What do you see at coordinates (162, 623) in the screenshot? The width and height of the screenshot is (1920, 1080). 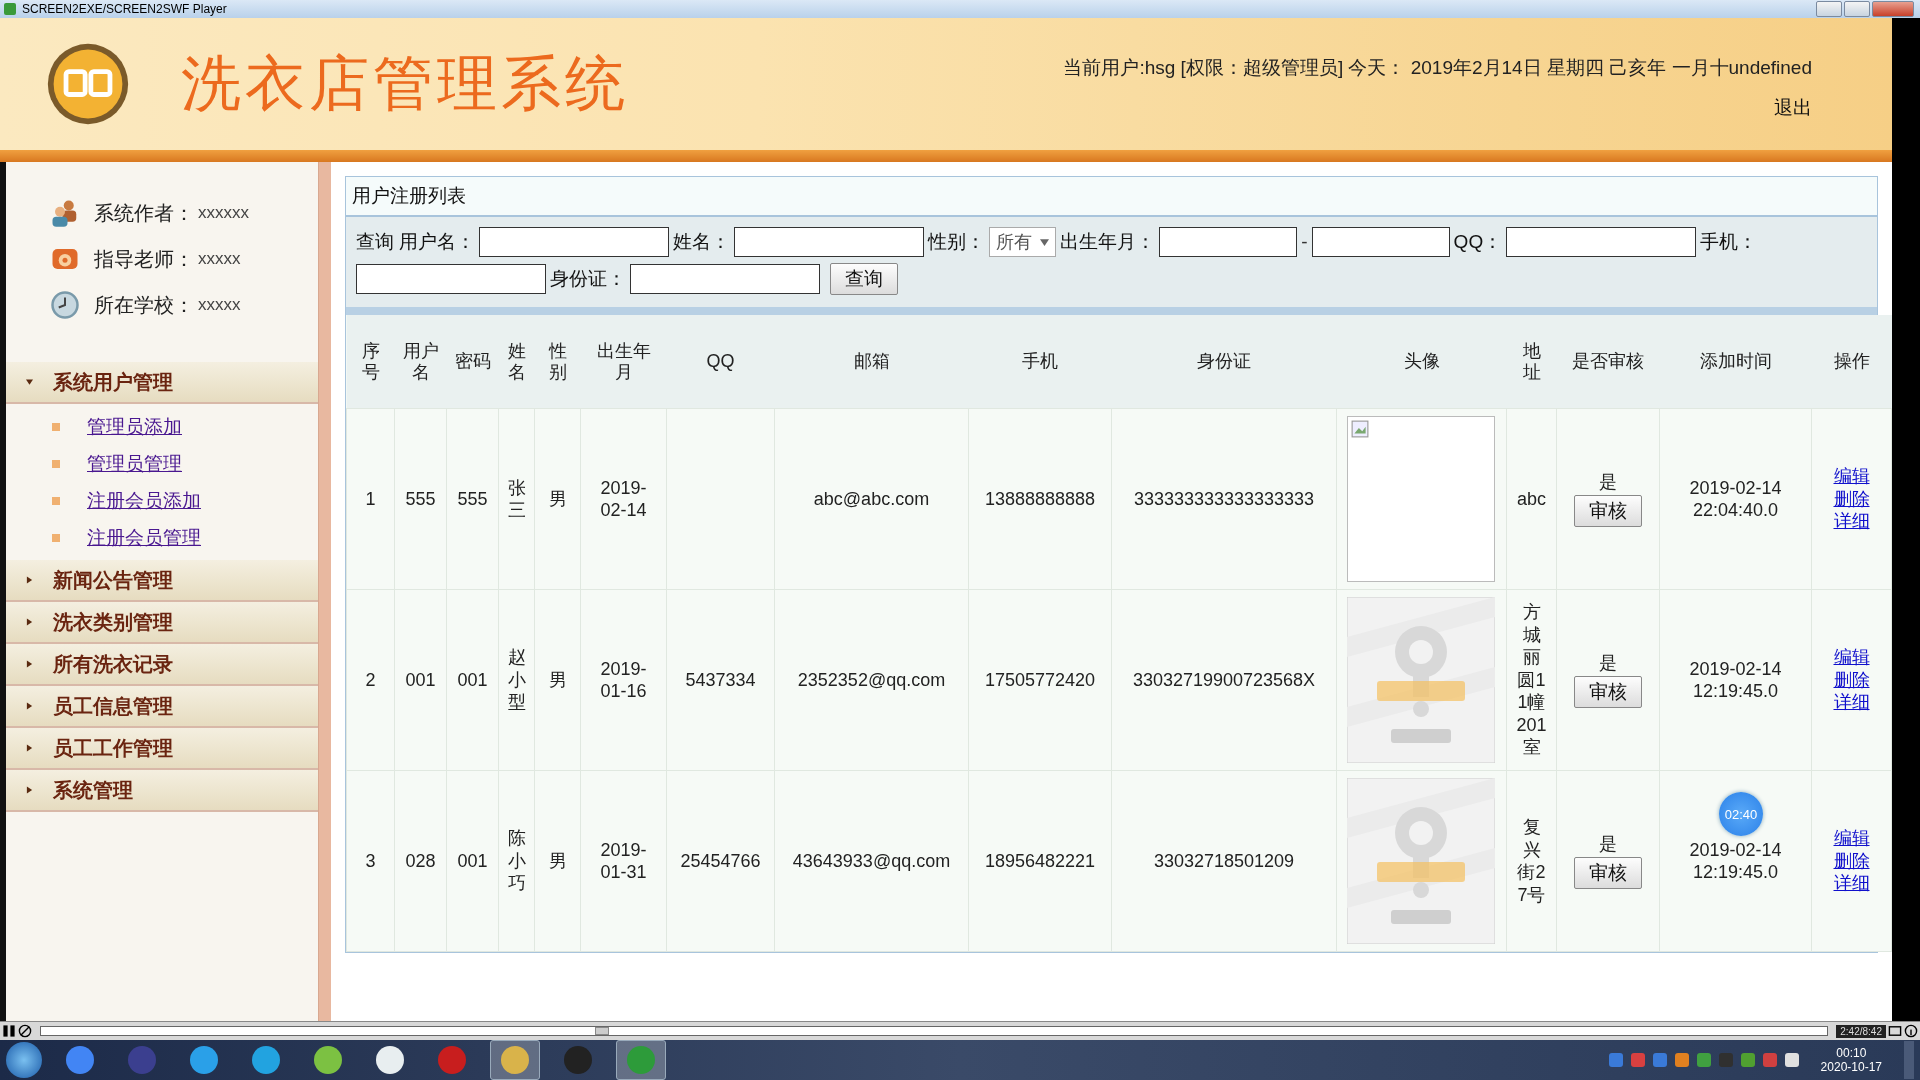 I see `menu-group-header: 洗衣类别管理` at bounding box center [162, 623].